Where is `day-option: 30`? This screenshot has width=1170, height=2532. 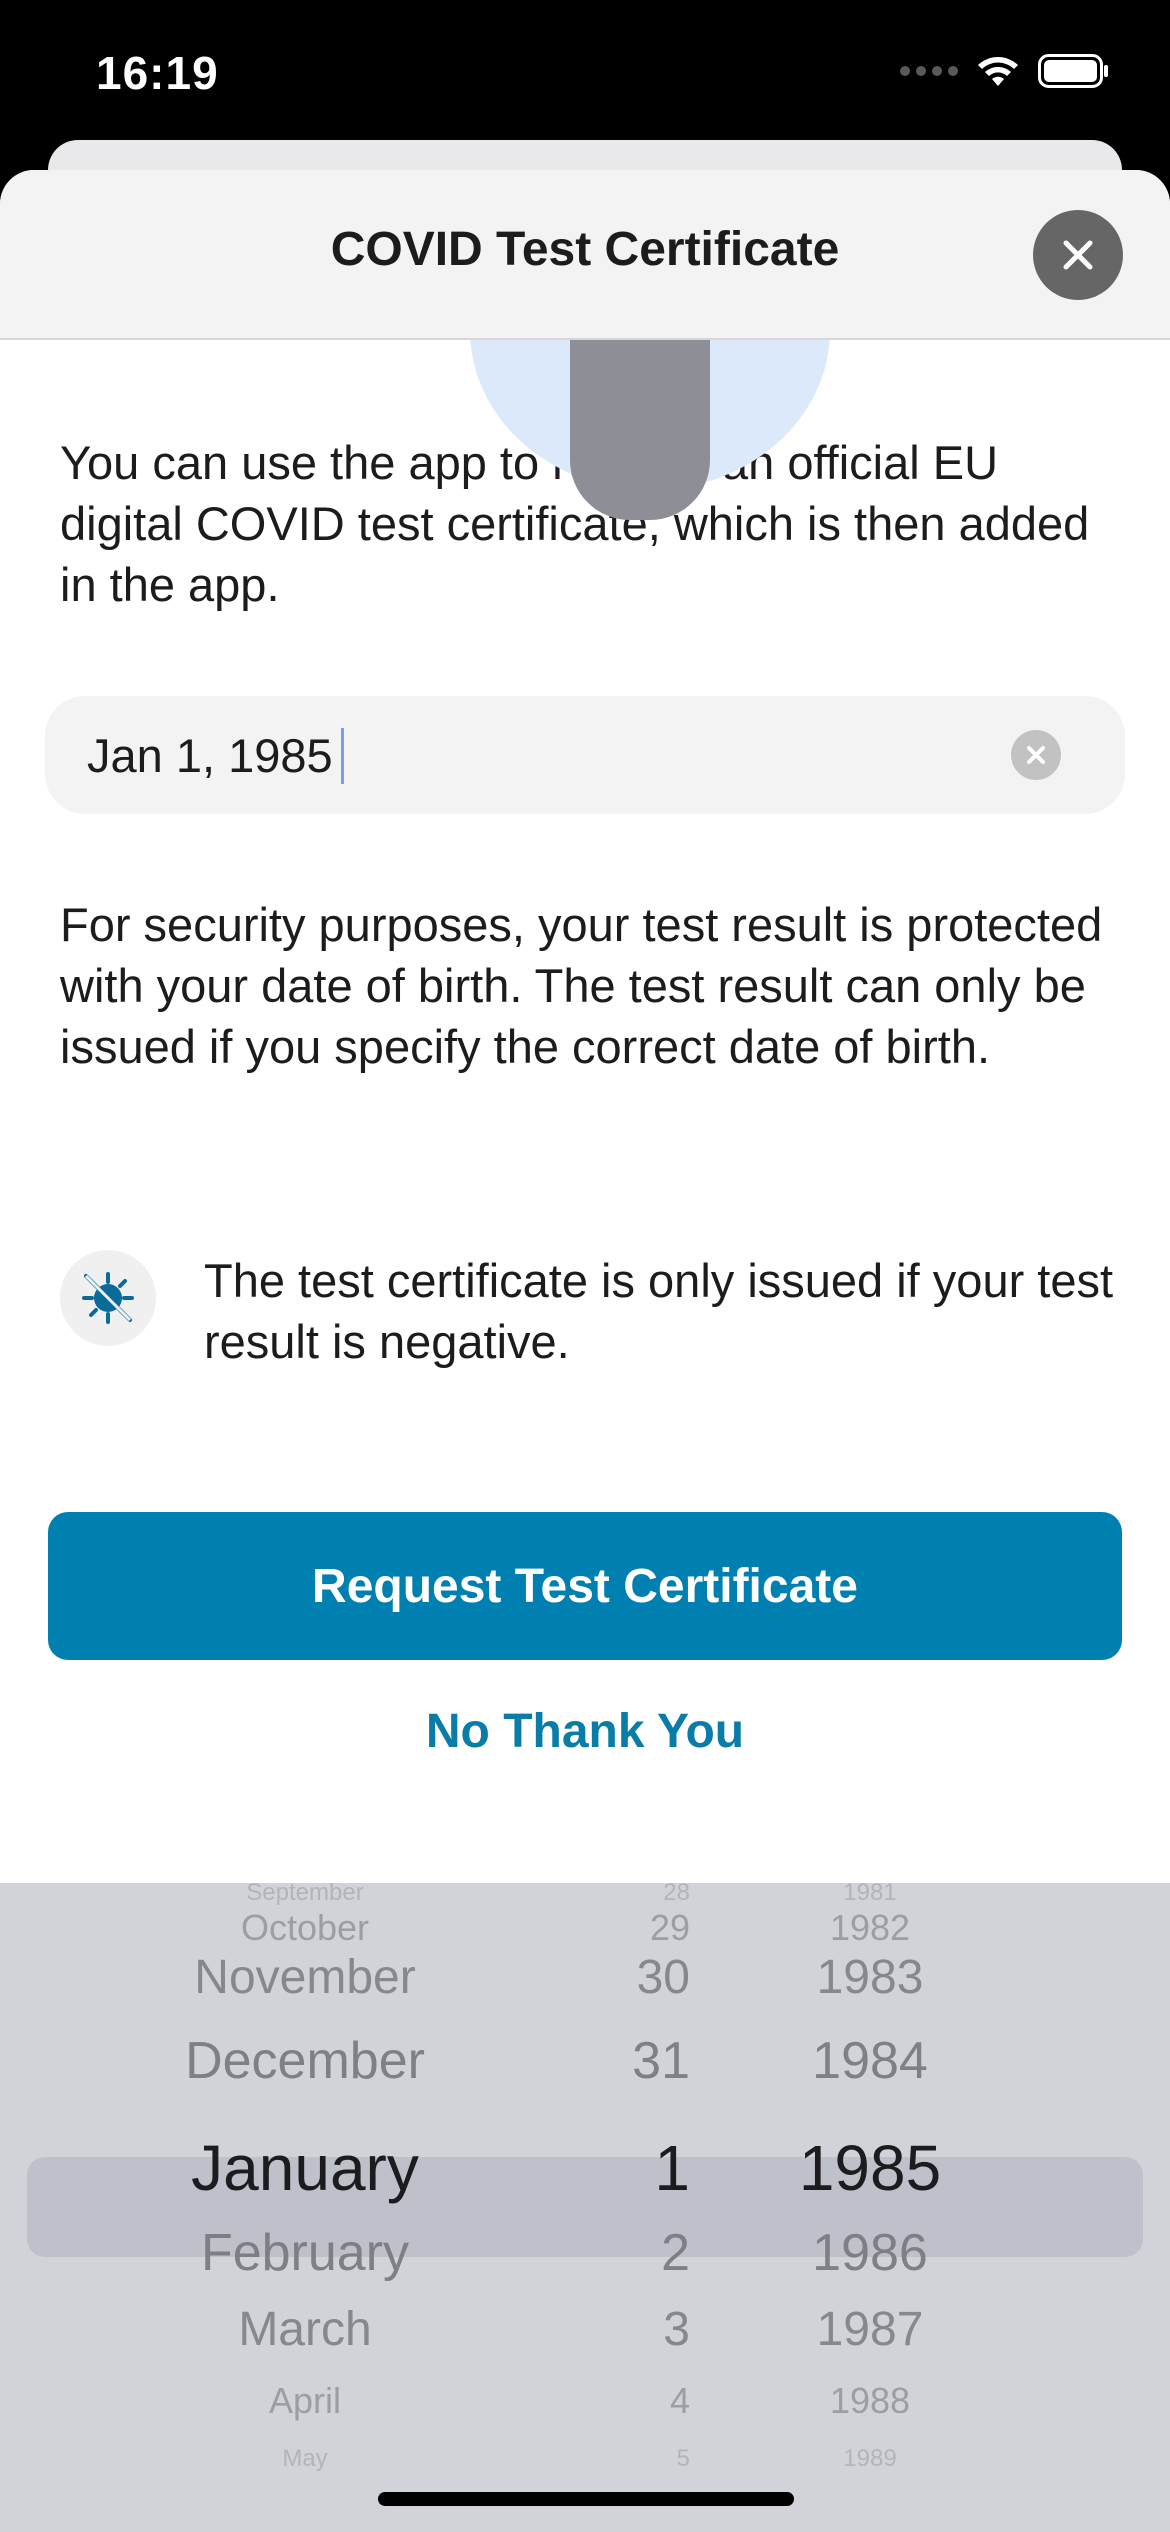 day-option: 30 is located at coordinates (625, 1978).